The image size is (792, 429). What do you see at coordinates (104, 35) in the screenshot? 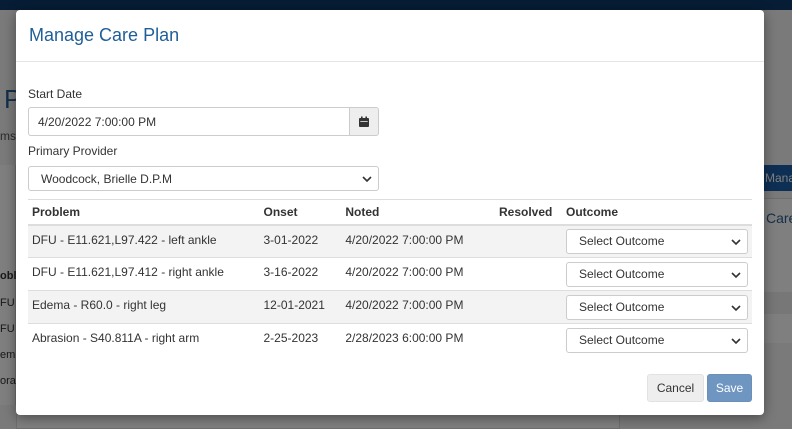
I see `modal-title: Manage Care Plan` at bounding box center [104, 35].